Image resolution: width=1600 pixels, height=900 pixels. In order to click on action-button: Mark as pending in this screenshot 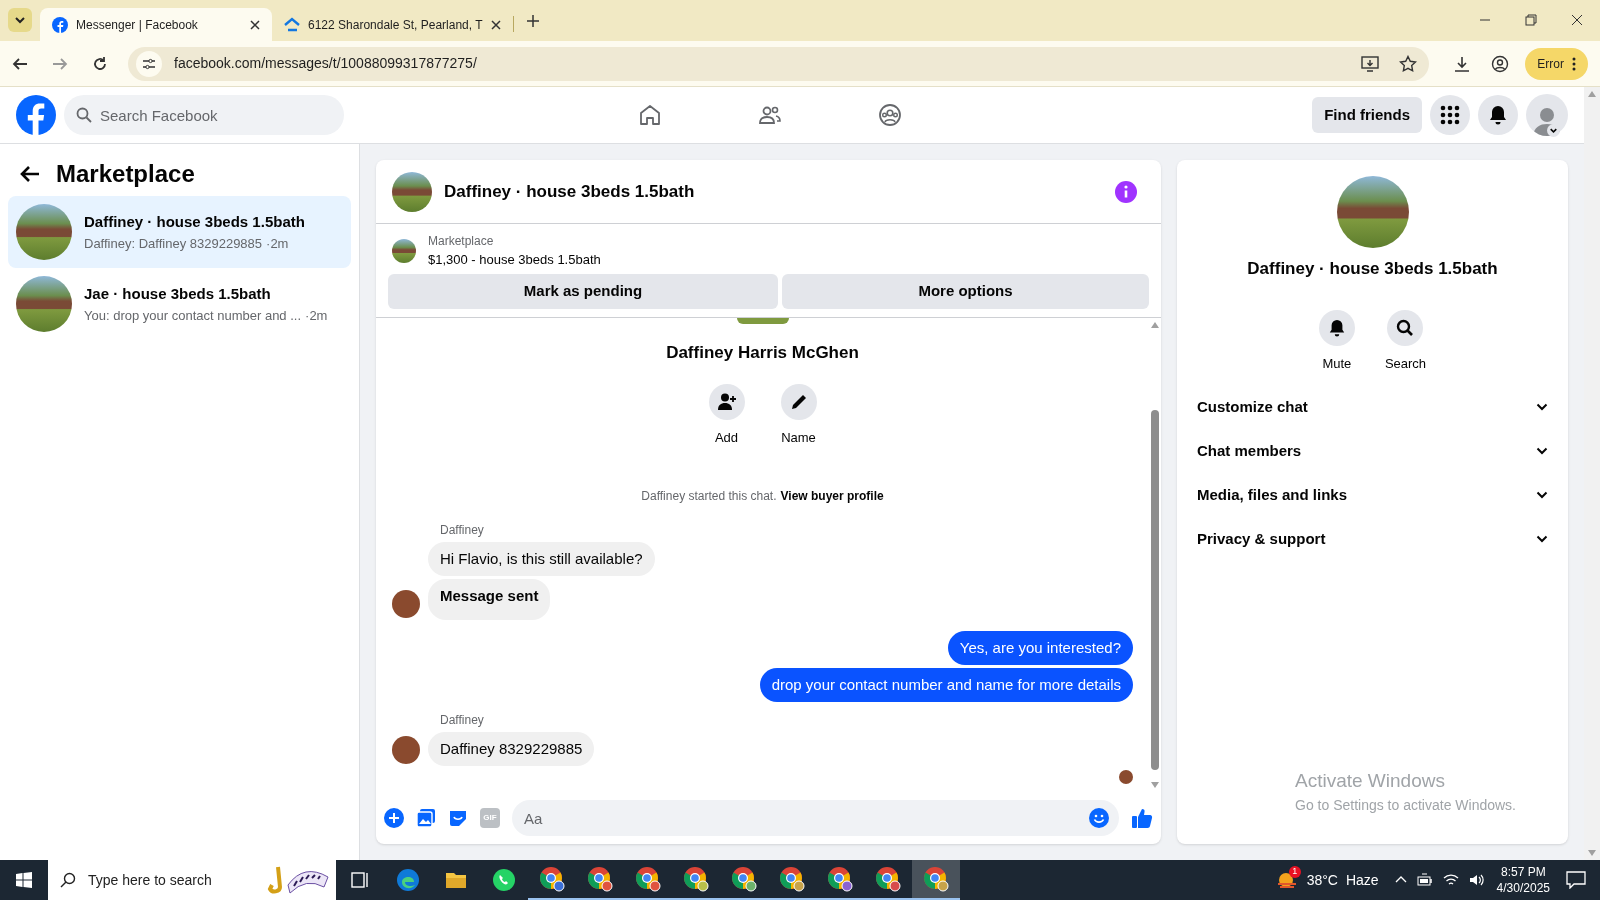, I will do `click(583, 291)`.